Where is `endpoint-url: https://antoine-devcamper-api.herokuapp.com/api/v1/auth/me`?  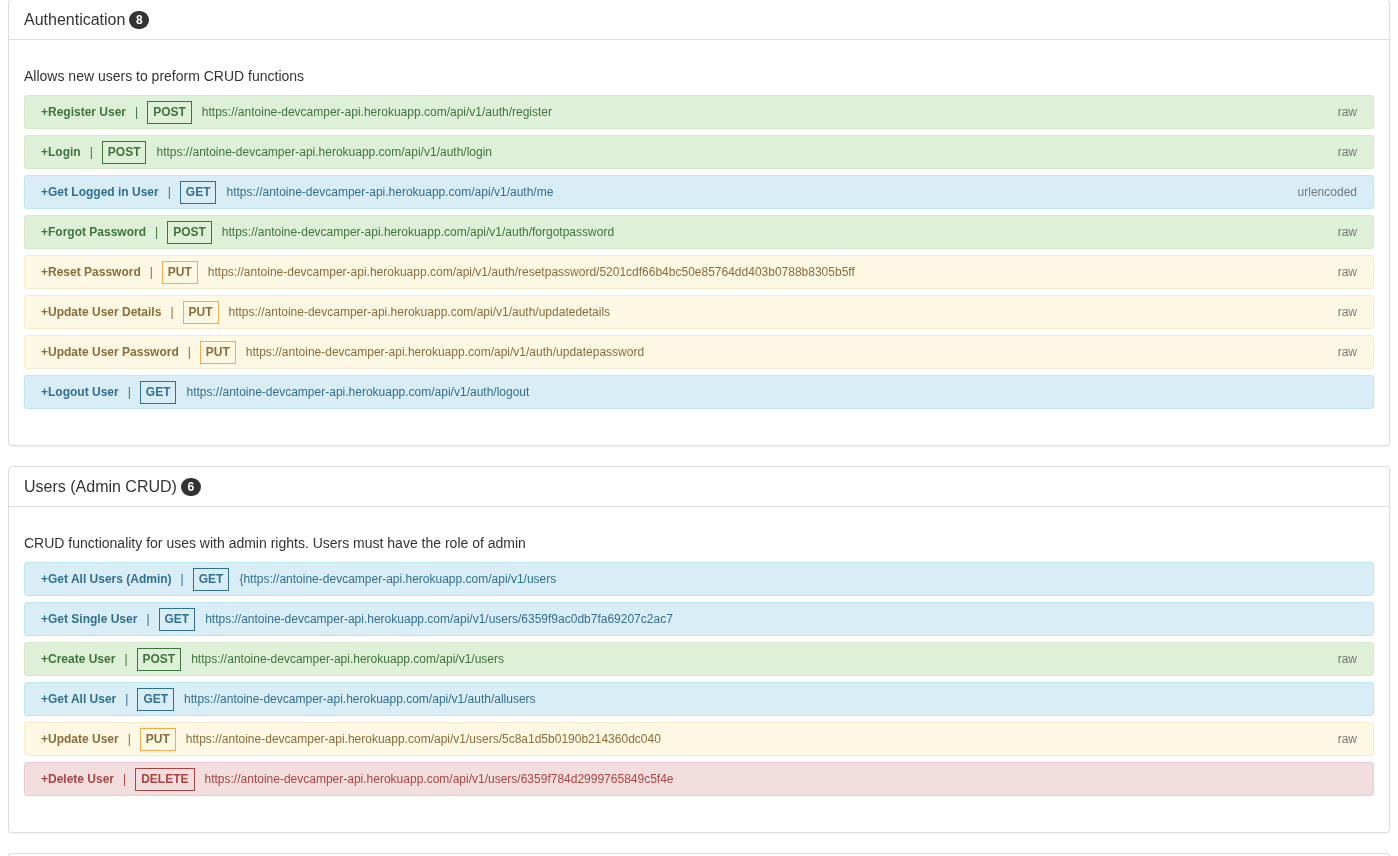
endpoint-url: https://antoine-devcamper-api.herokuapp.com/api/v1/auth/me is located at coordinates (390, 192).